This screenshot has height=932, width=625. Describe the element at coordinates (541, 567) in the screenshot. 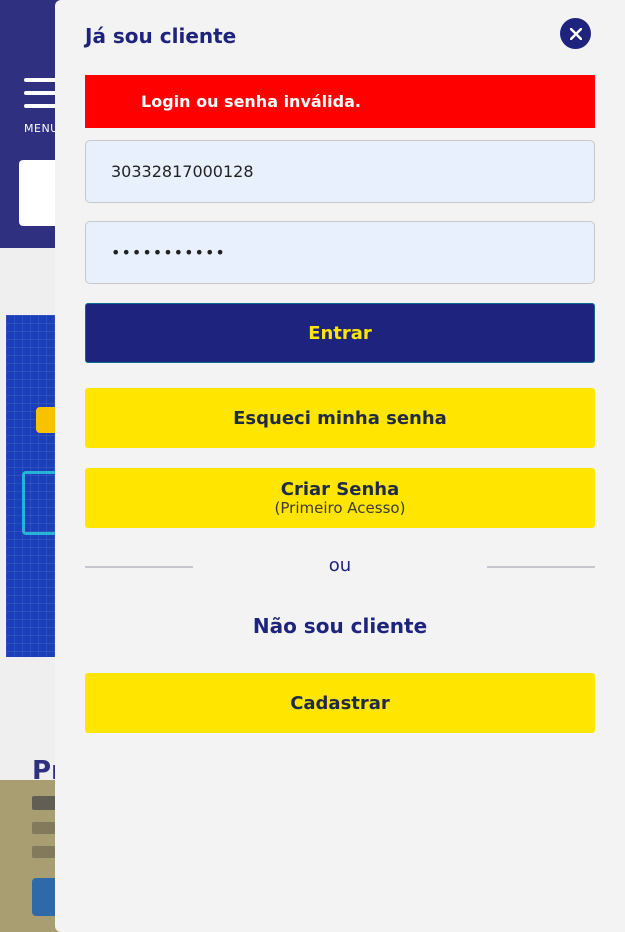

I see `divider-line-right` at that location.